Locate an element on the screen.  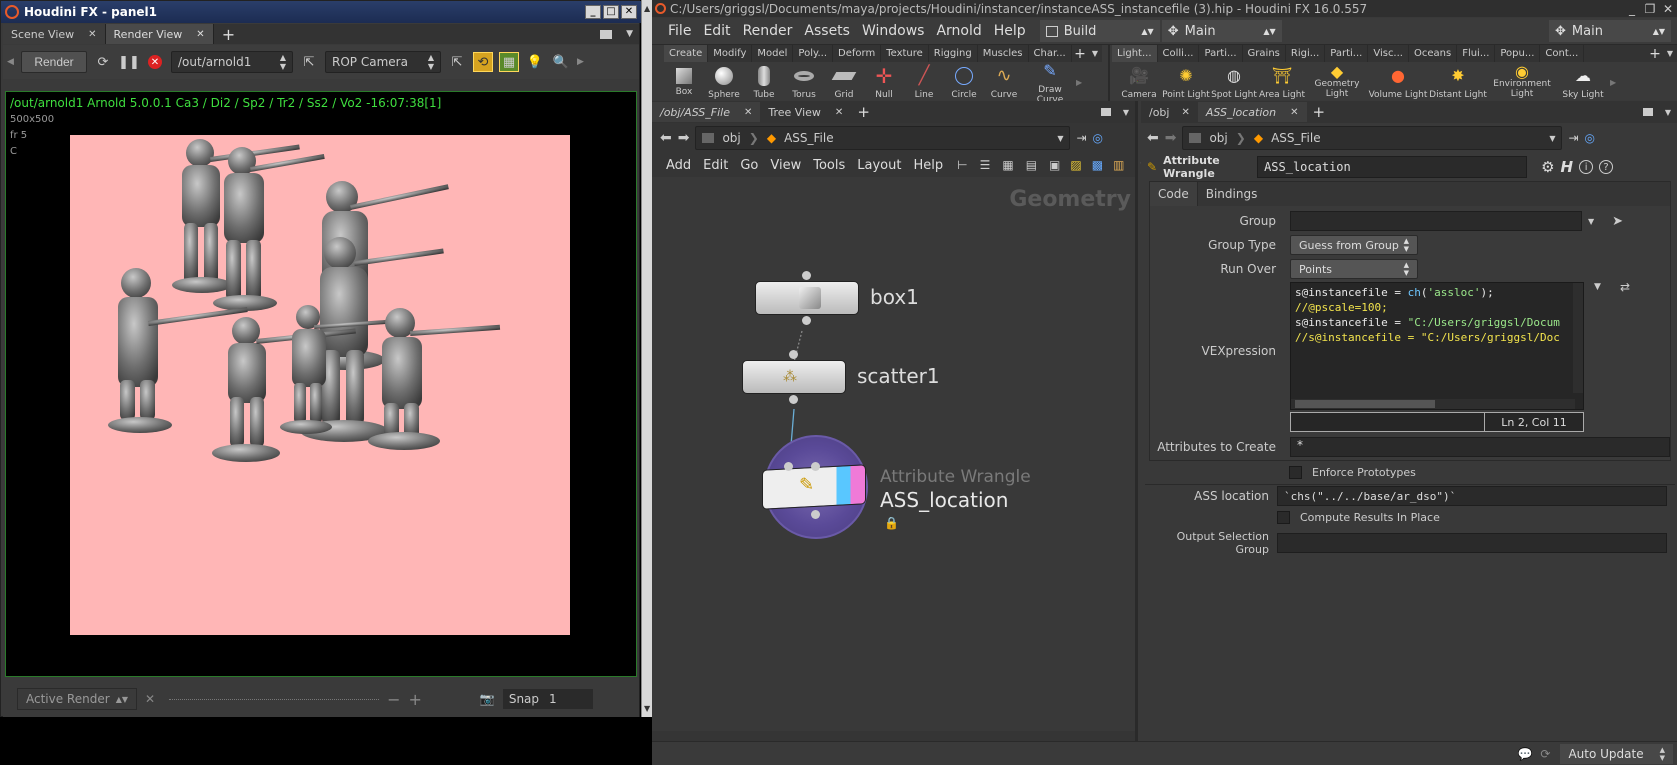
refresh-icon: ⟳ is located at coordinates (103, 62).